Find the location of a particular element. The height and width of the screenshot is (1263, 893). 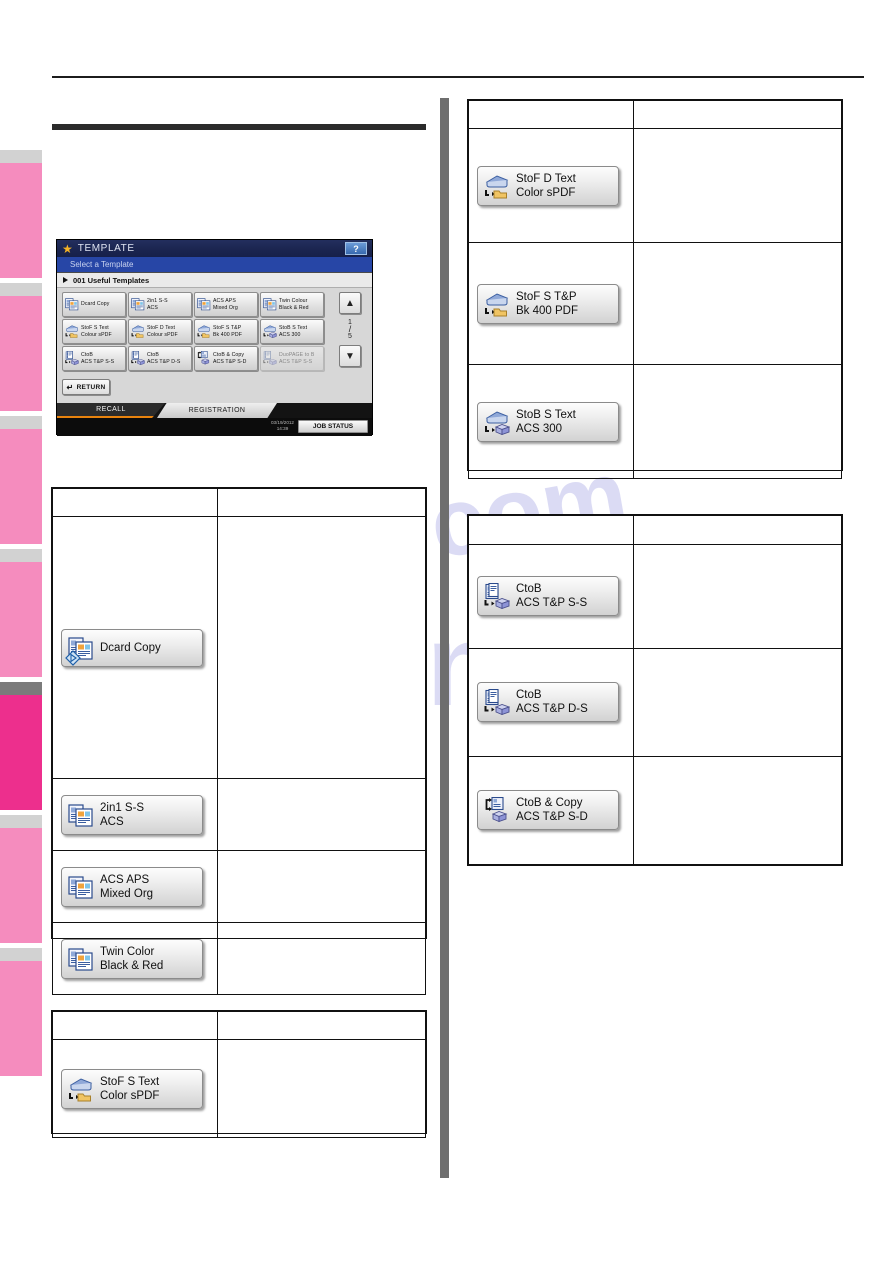

template-key-label: 2in1 S-S ACS is located at coordinates (122, 815).